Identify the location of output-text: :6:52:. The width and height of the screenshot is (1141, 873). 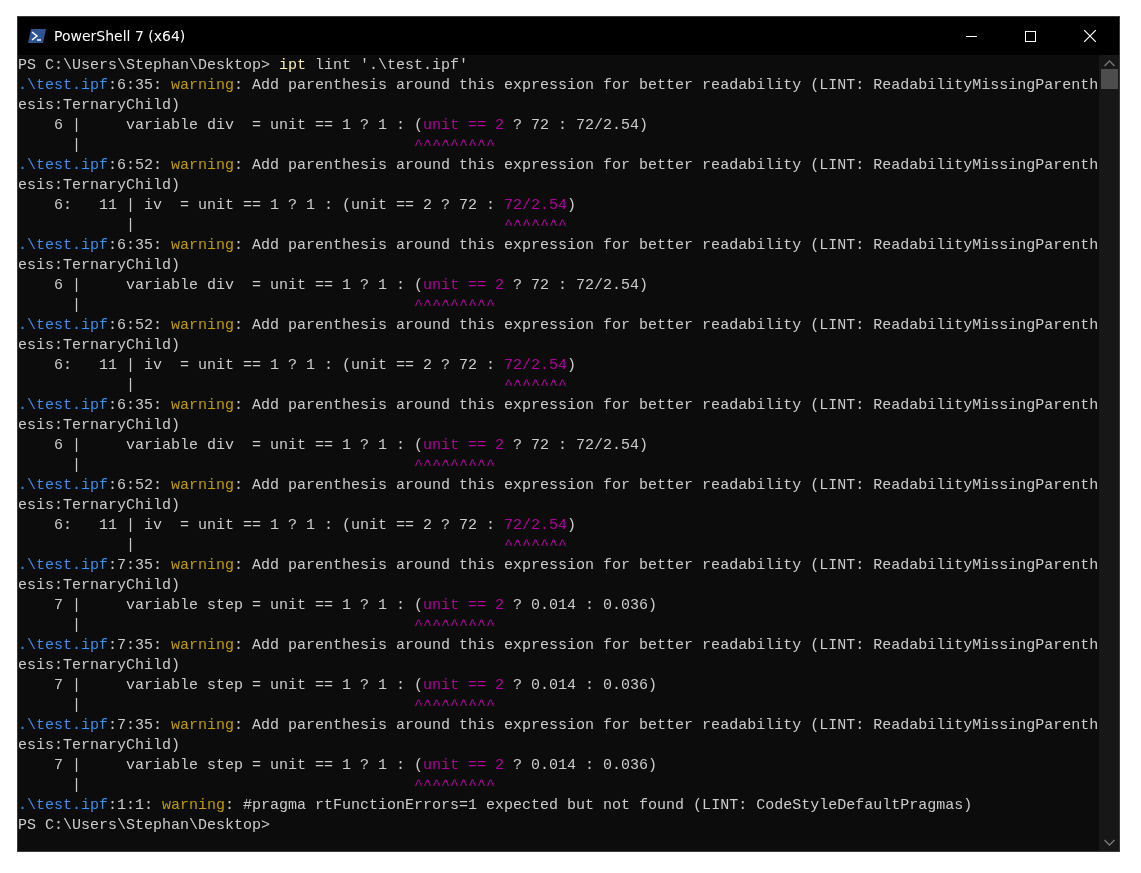
(136, 165).